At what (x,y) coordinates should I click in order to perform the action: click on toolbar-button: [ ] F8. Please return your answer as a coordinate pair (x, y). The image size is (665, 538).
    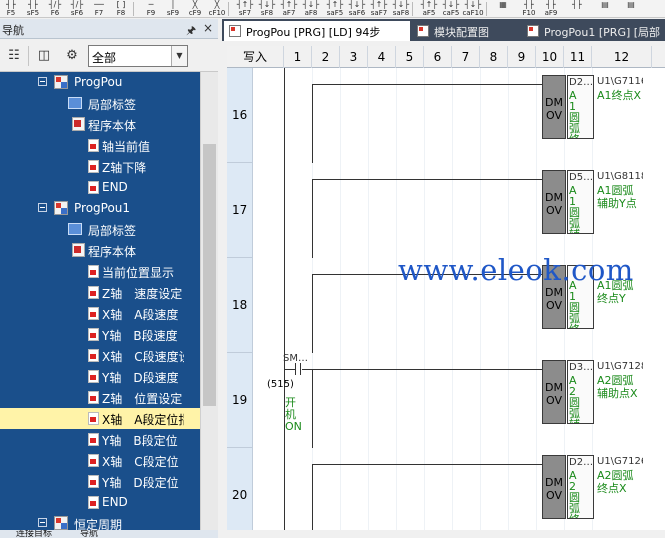
    Looking at the image, I should click on (121, 9).